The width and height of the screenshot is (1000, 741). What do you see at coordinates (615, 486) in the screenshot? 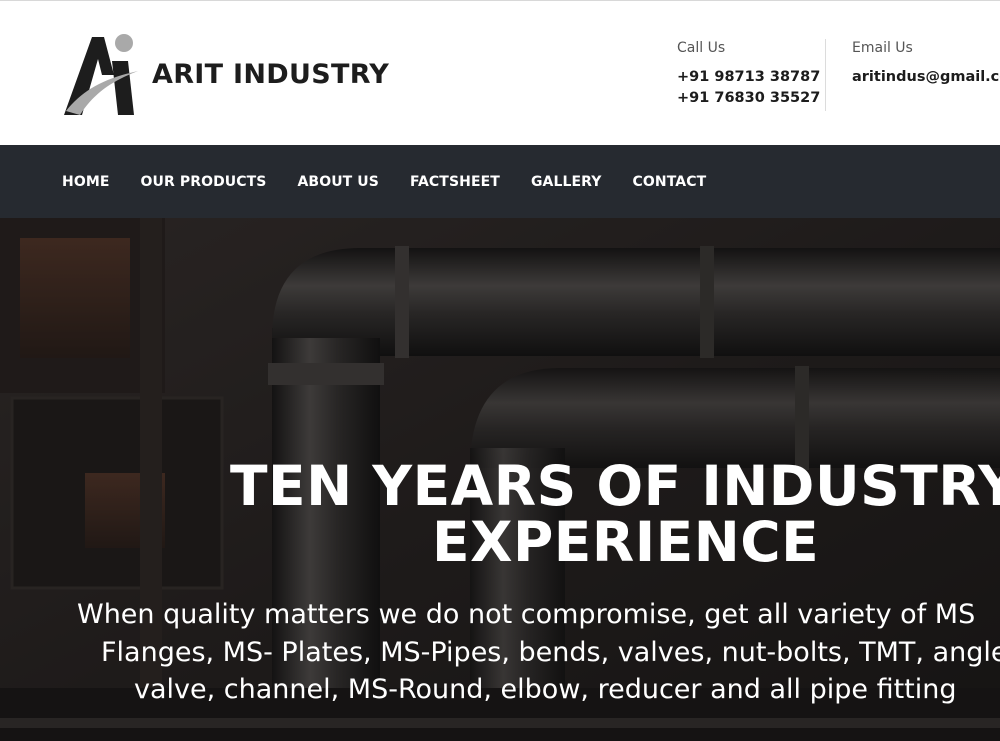
I see `hero-title-line-1: TEN YEARS OF INDUSTRY` at bounding box center [615, 486].